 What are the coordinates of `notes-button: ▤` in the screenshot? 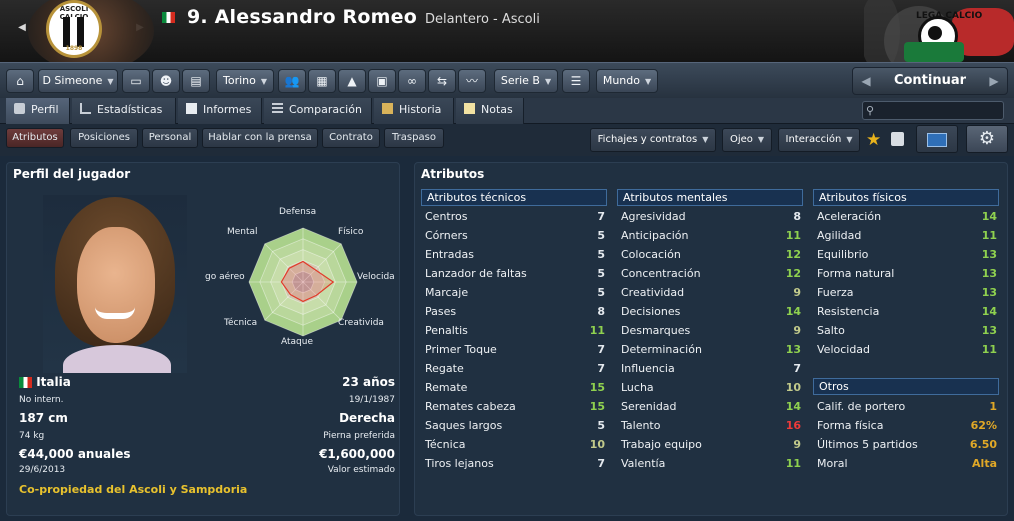 It's located at (196, 81).